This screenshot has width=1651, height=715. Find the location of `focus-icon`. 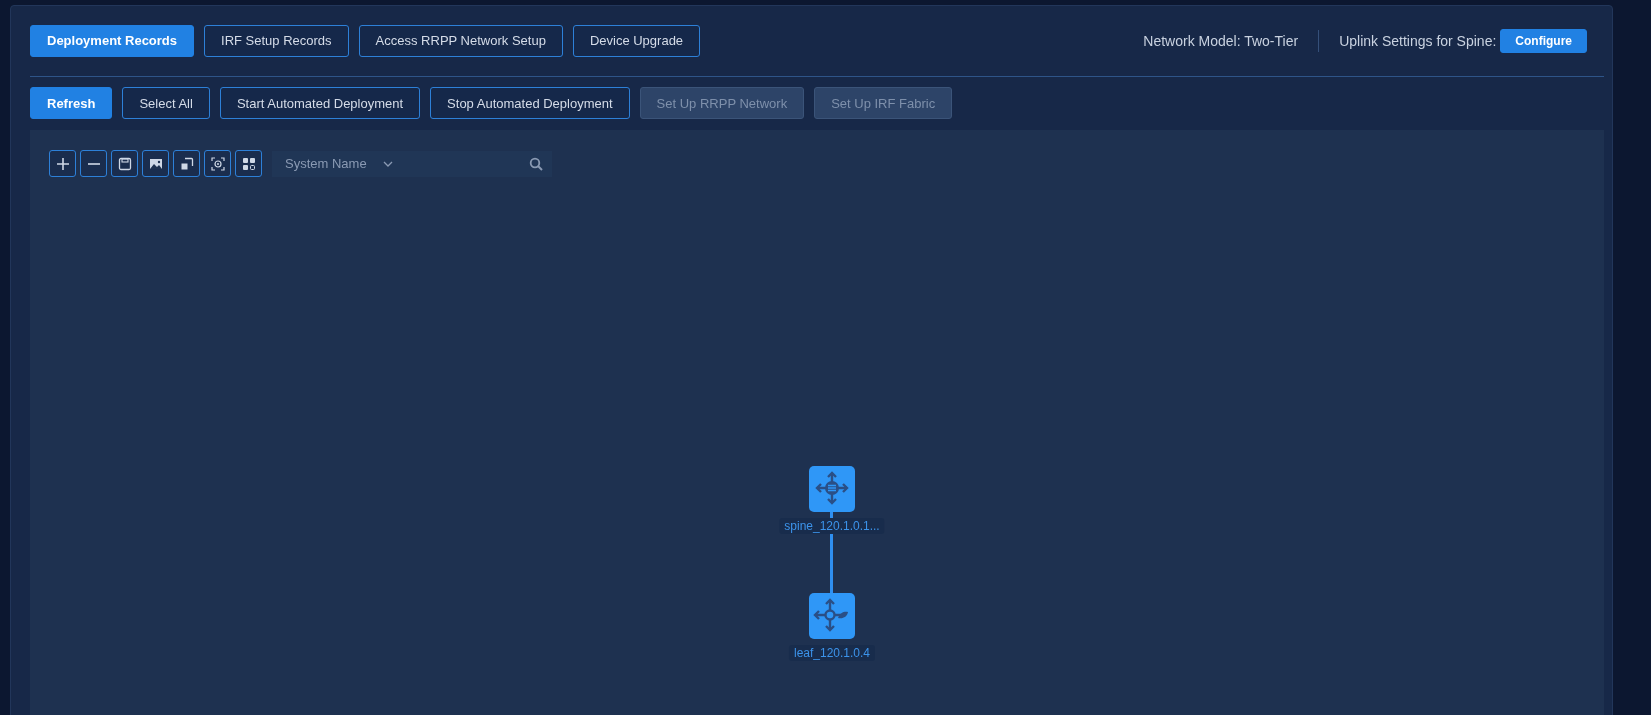

focus-icon is located at coordinates (217, 163).